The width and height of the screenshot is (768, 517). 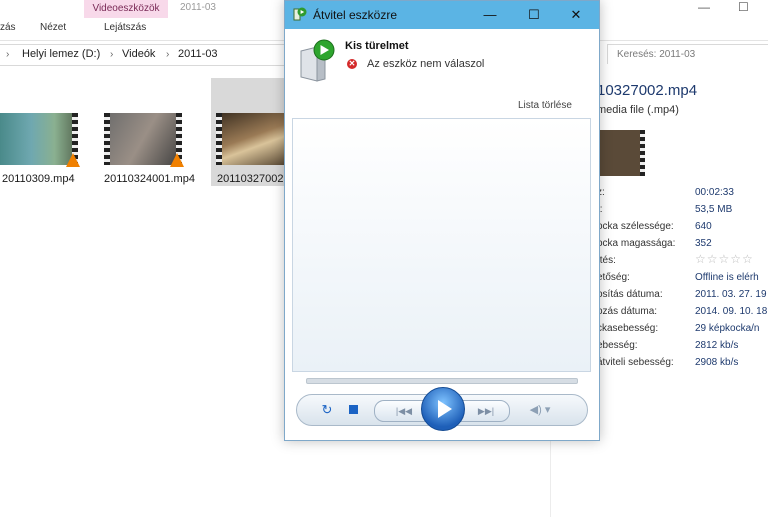 I want to click on breadcrumb-folder: 2011-03, so click(x=198, y=54).